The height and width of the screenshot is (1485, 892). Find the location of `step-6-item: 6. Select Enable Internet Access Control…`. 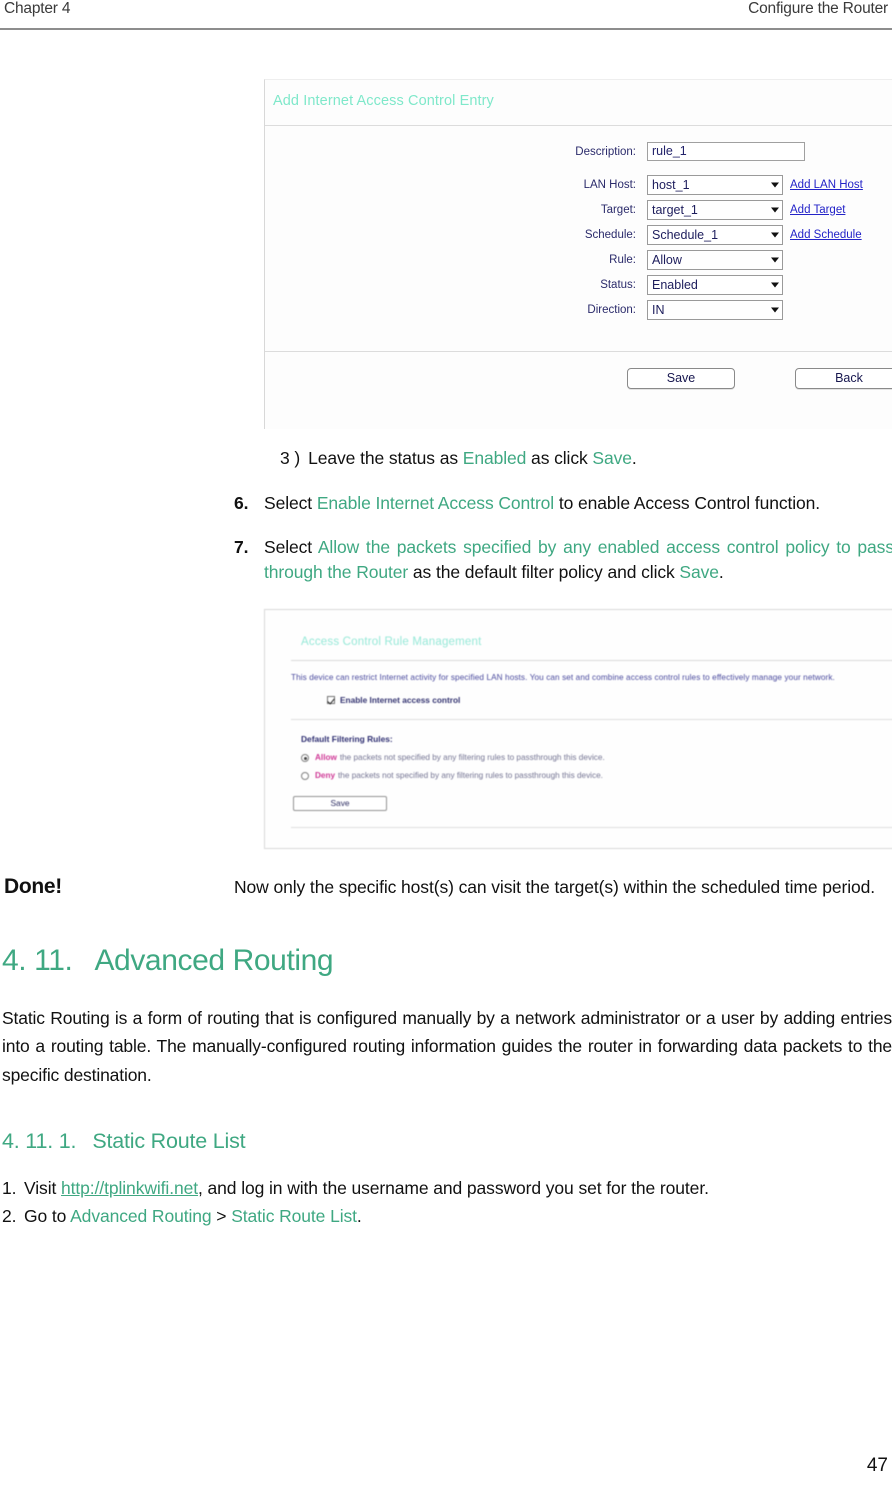

step-6-item: 6. Select Enable Internet Access Control… is located at coordinates (563, 503).